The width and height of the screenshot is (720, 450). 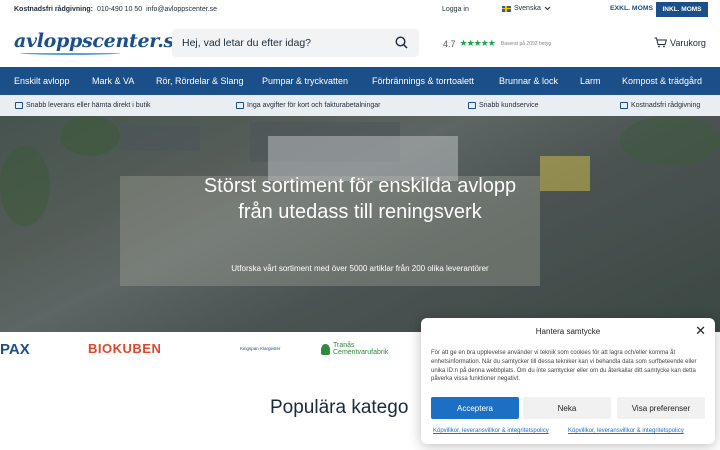 I want to click on truck-icon, so click(x=19, y=105).